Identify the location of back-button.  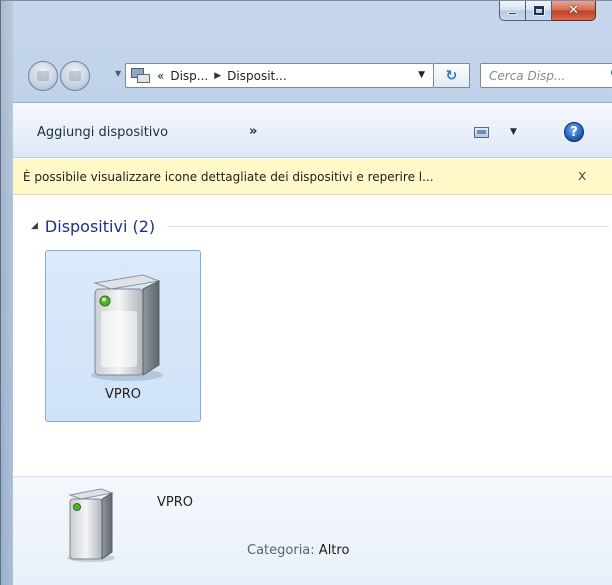
(43, 76).